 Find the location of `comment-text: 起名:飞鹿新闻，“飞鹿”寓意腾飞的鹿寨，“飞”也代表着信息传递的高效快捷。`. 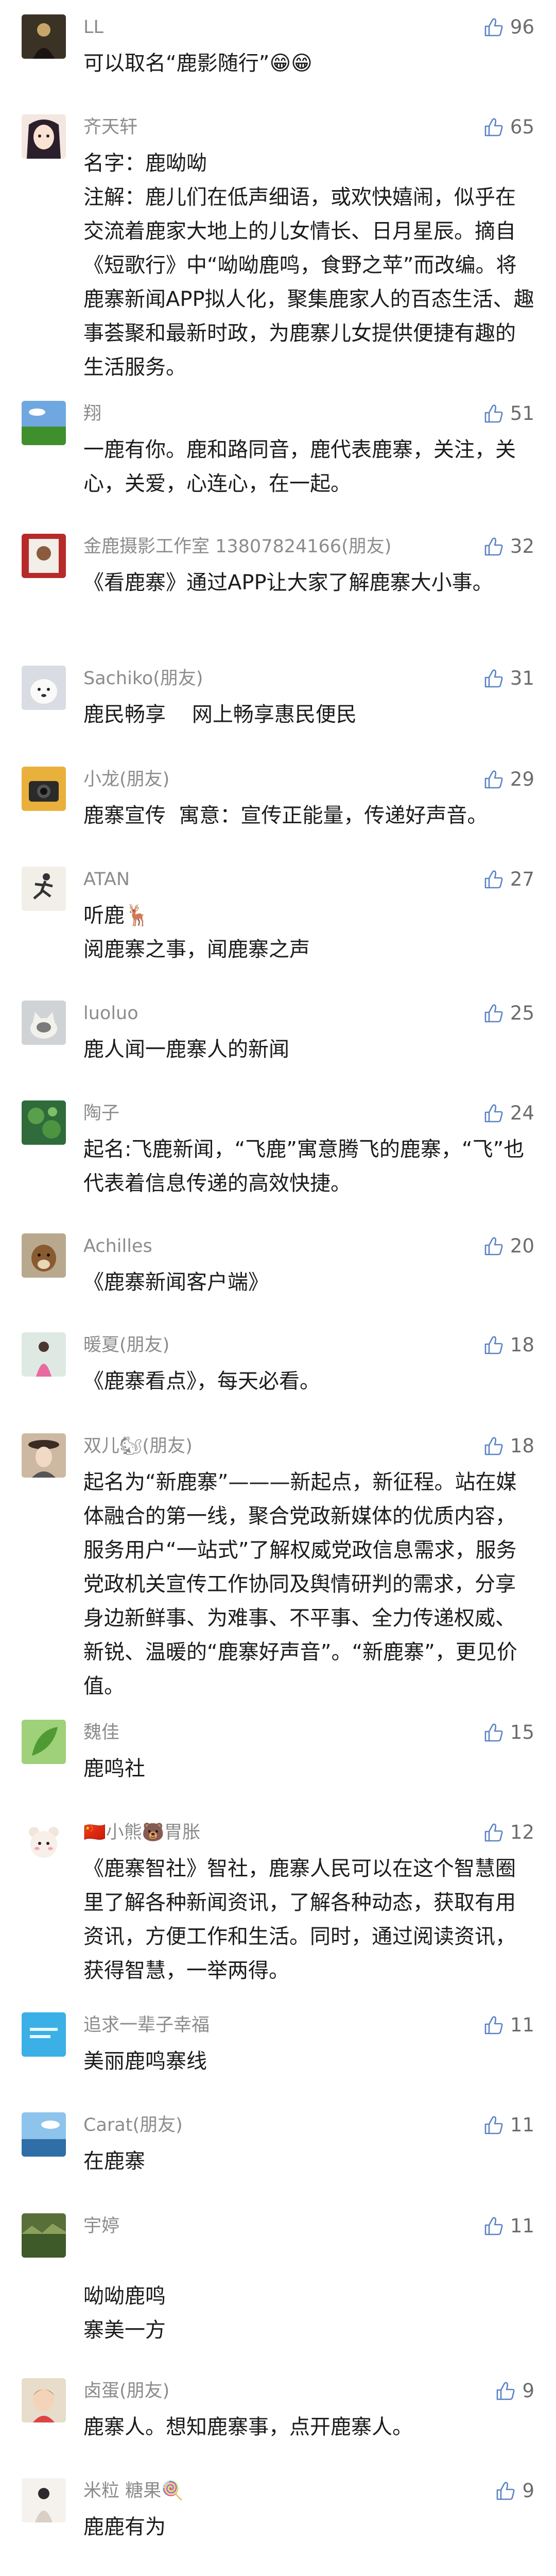

comment-text: 起名:飞鹿新闻，“飞鹿”寓意腾飞的鹿寨，“飞”也代表着信息传递的高效快捷。 is located at coordinates (304, 1166).